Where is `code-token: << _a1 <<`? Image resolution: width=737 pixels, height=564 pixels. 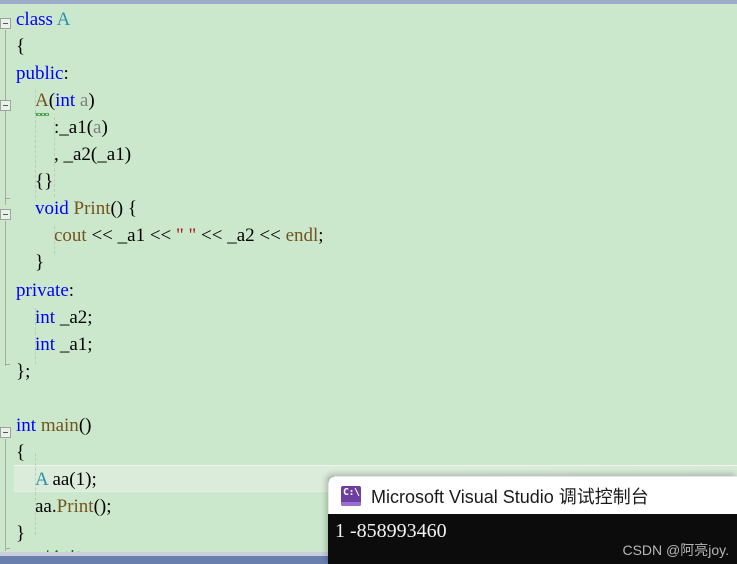 code-token: << _a1 << is located at coordinates (131, 236).